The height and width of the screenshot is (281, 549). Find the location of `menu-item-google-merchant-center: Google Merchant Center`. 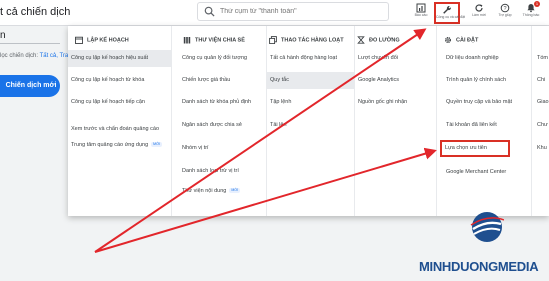

menu-item-google-merchant-center: Google Merchant Center is located at coordinates (490, 172).